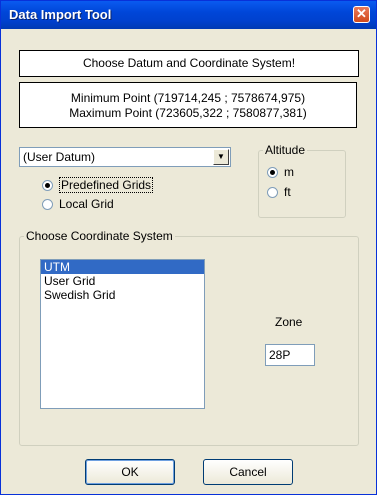 Image resolution: width=377 pixels, height=495 pixels. Describe the element at coordinates (86, 204) in the screenshot. I see `radio-label: Local Grid` at that location.